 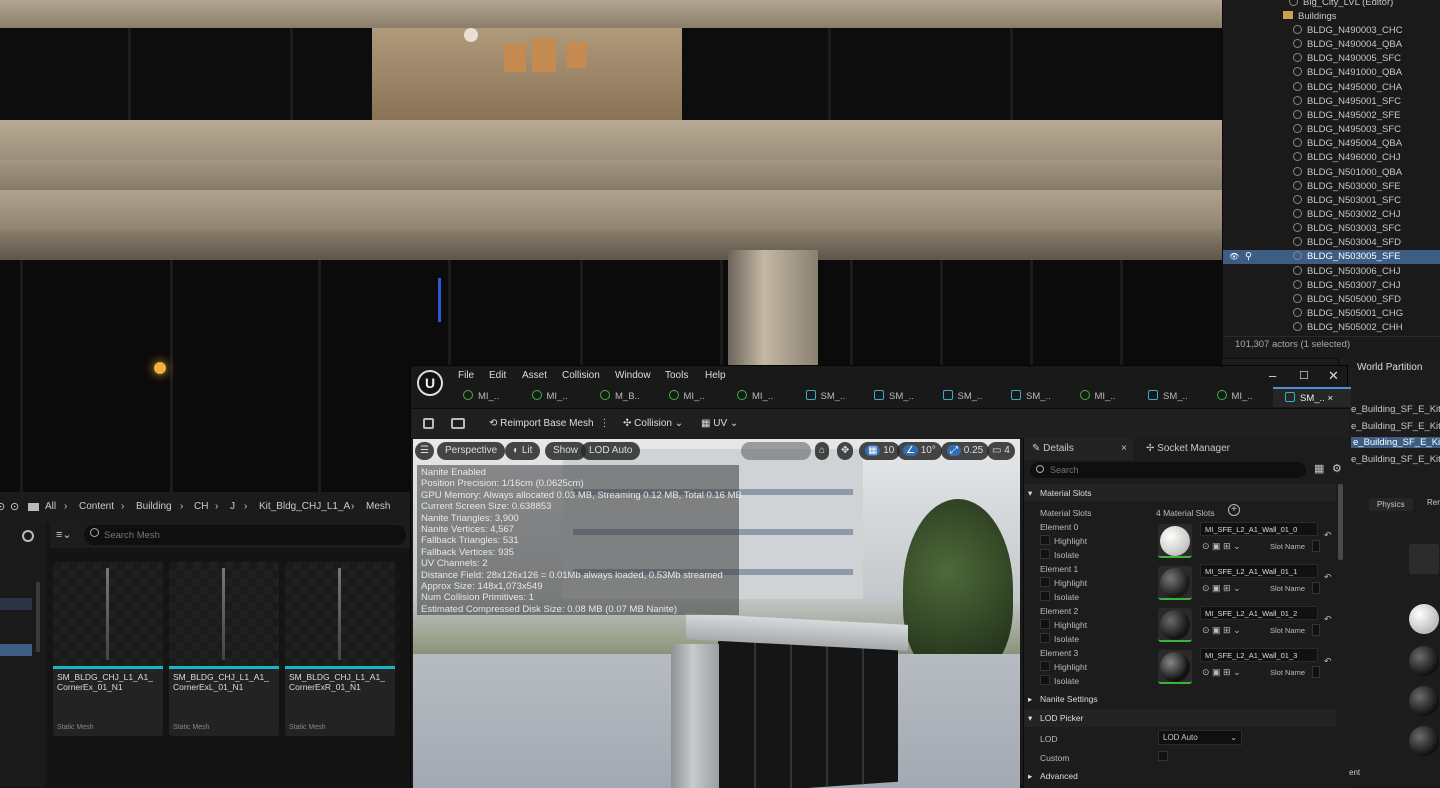 What do you see at coordinates (2, 507) in the screenshot?
I see `history-back-icon: ⊙` at bounding box center [2, 507].